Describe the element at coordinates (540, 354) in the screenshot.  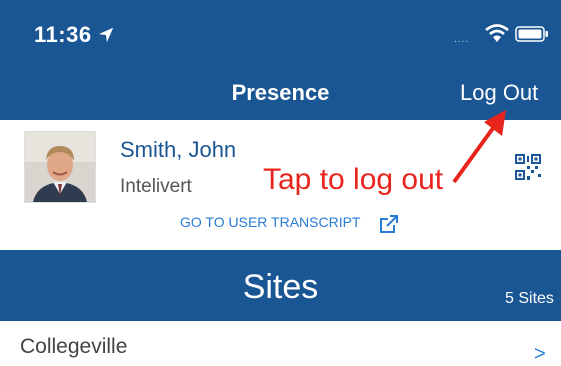
I see `chevron-right-icon: >` at that location.